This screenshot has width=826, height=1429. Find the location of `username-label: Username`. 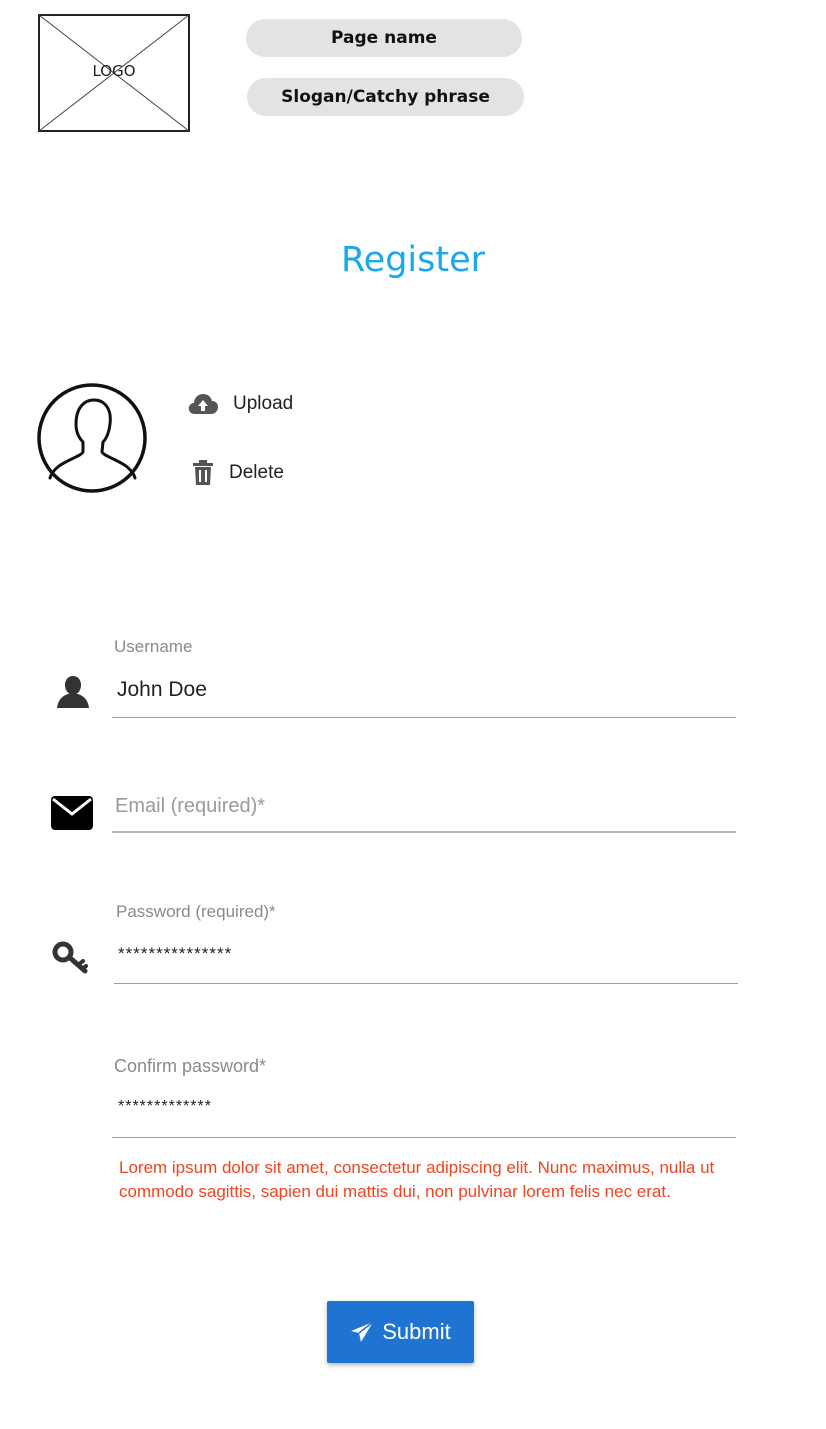

username-label: Username is located at coordinates (153, 646).